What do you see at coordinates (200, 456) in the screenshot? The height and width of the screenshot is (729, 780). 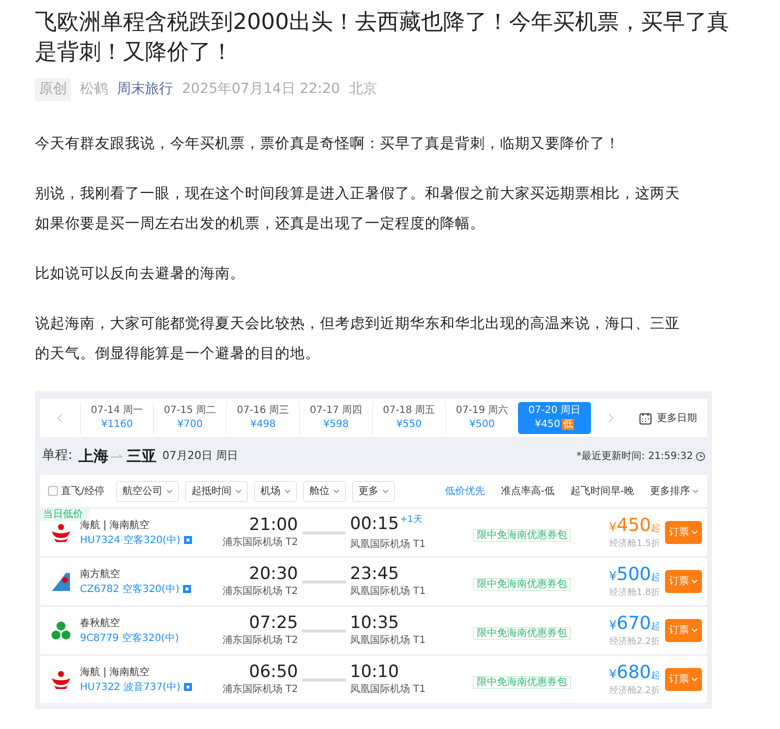 I see `travel-date: 07月20日 周日` at bounding box center [200, 456].